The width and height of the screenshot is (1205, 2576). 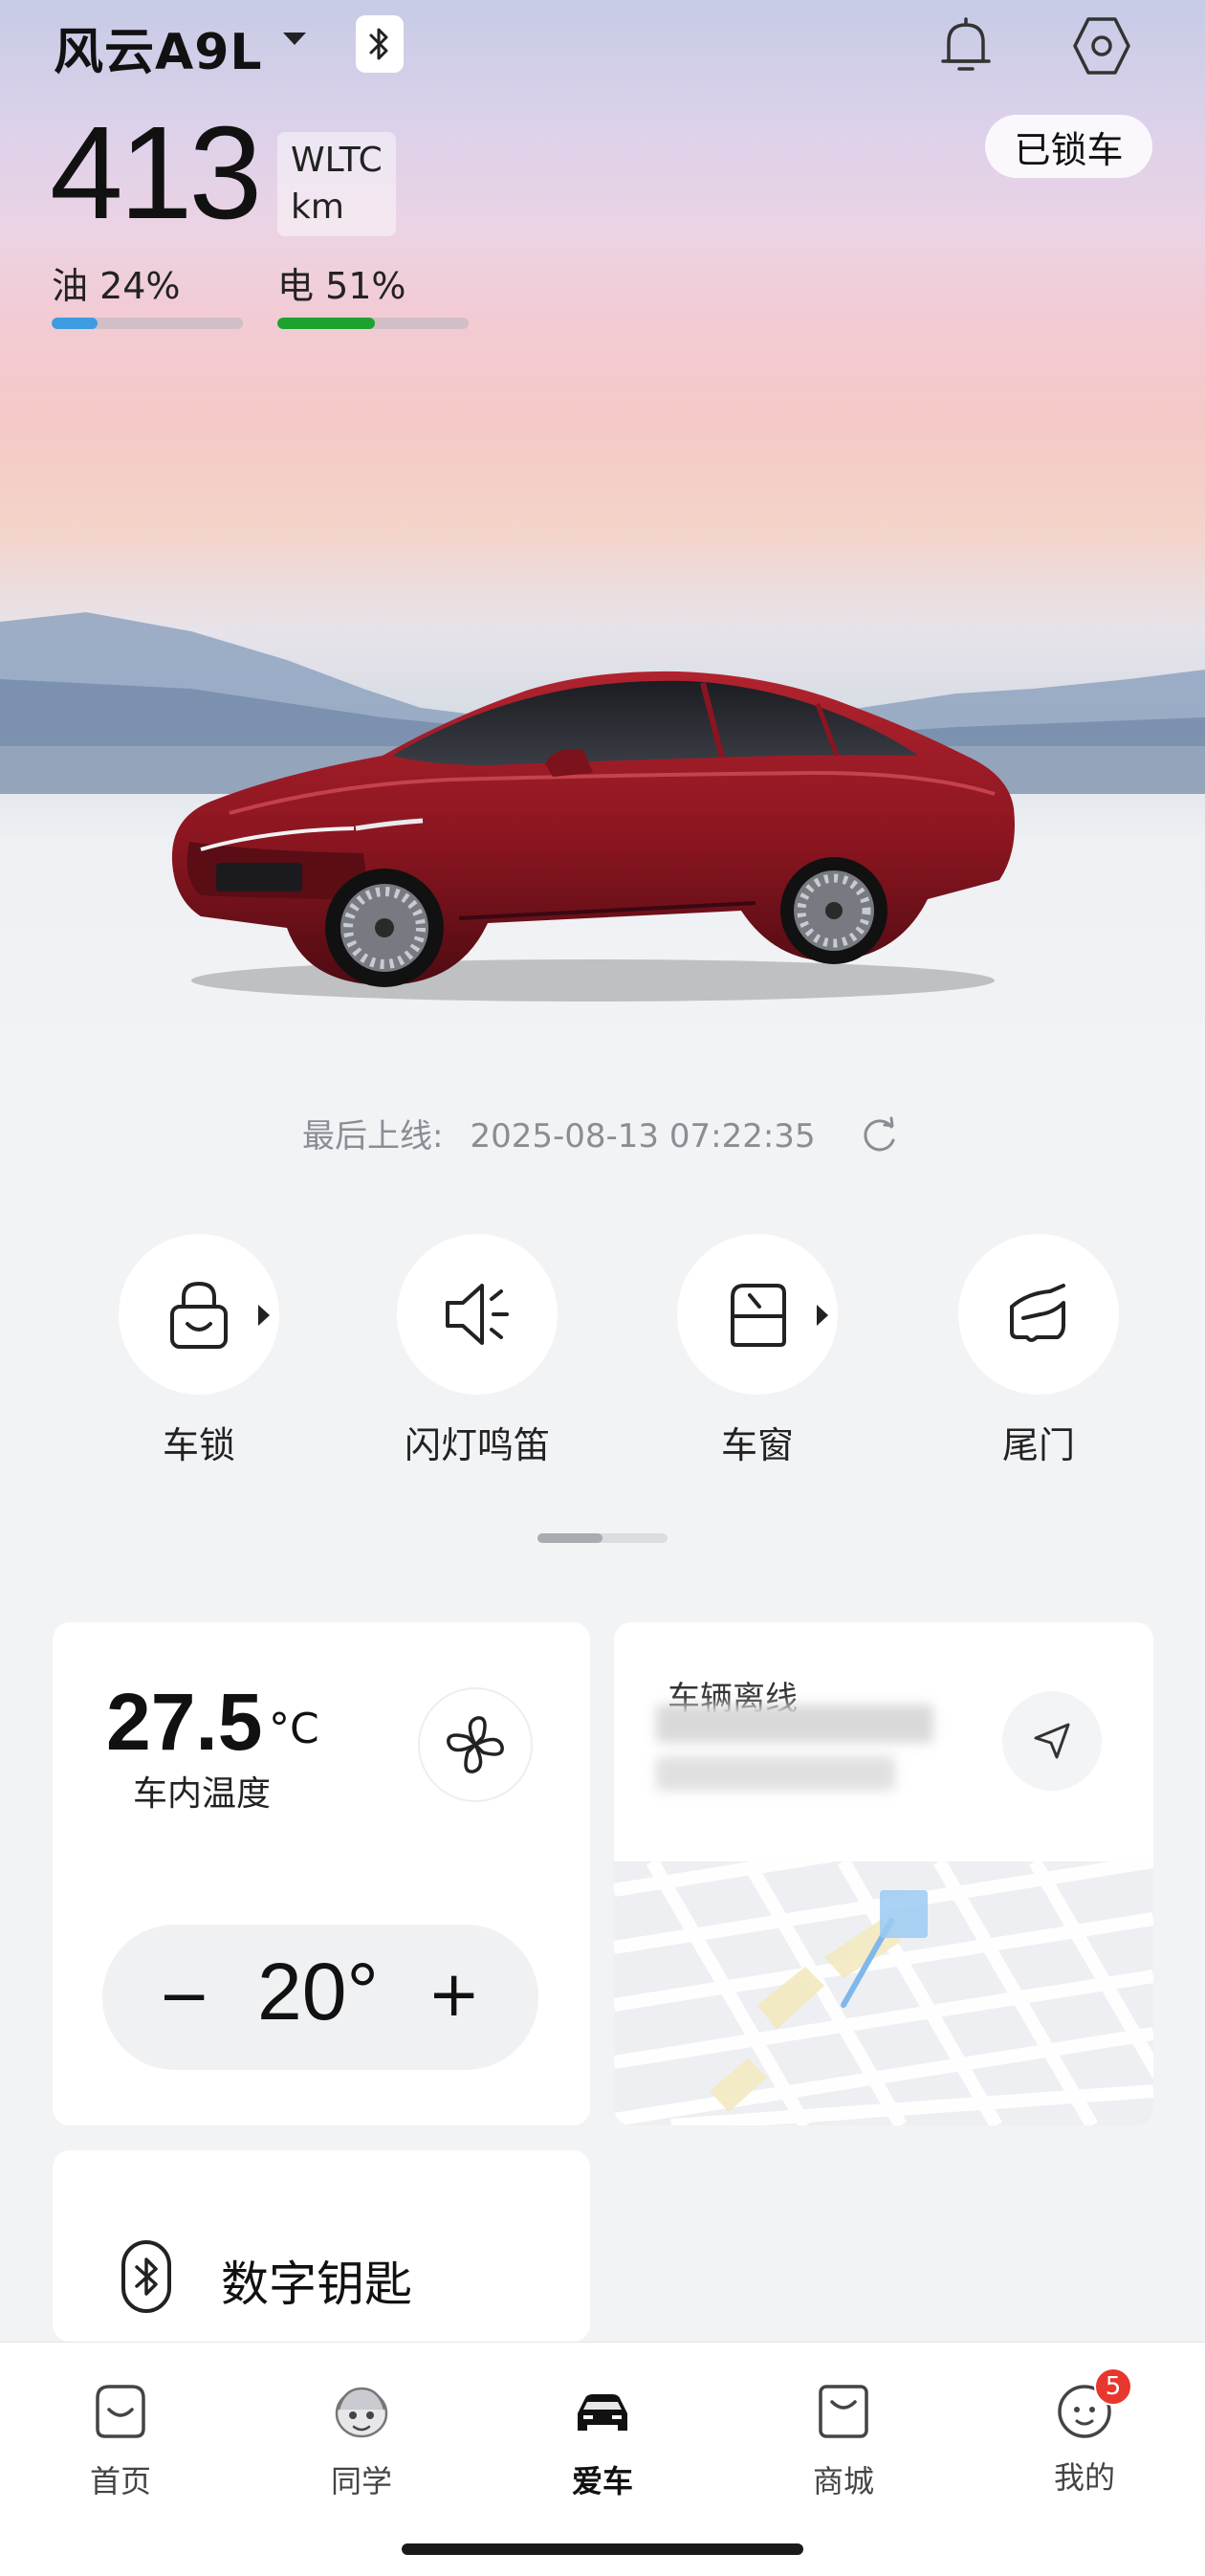 I want to click on lock-status-badge: 已锁车, so click(x=1068, y=146).